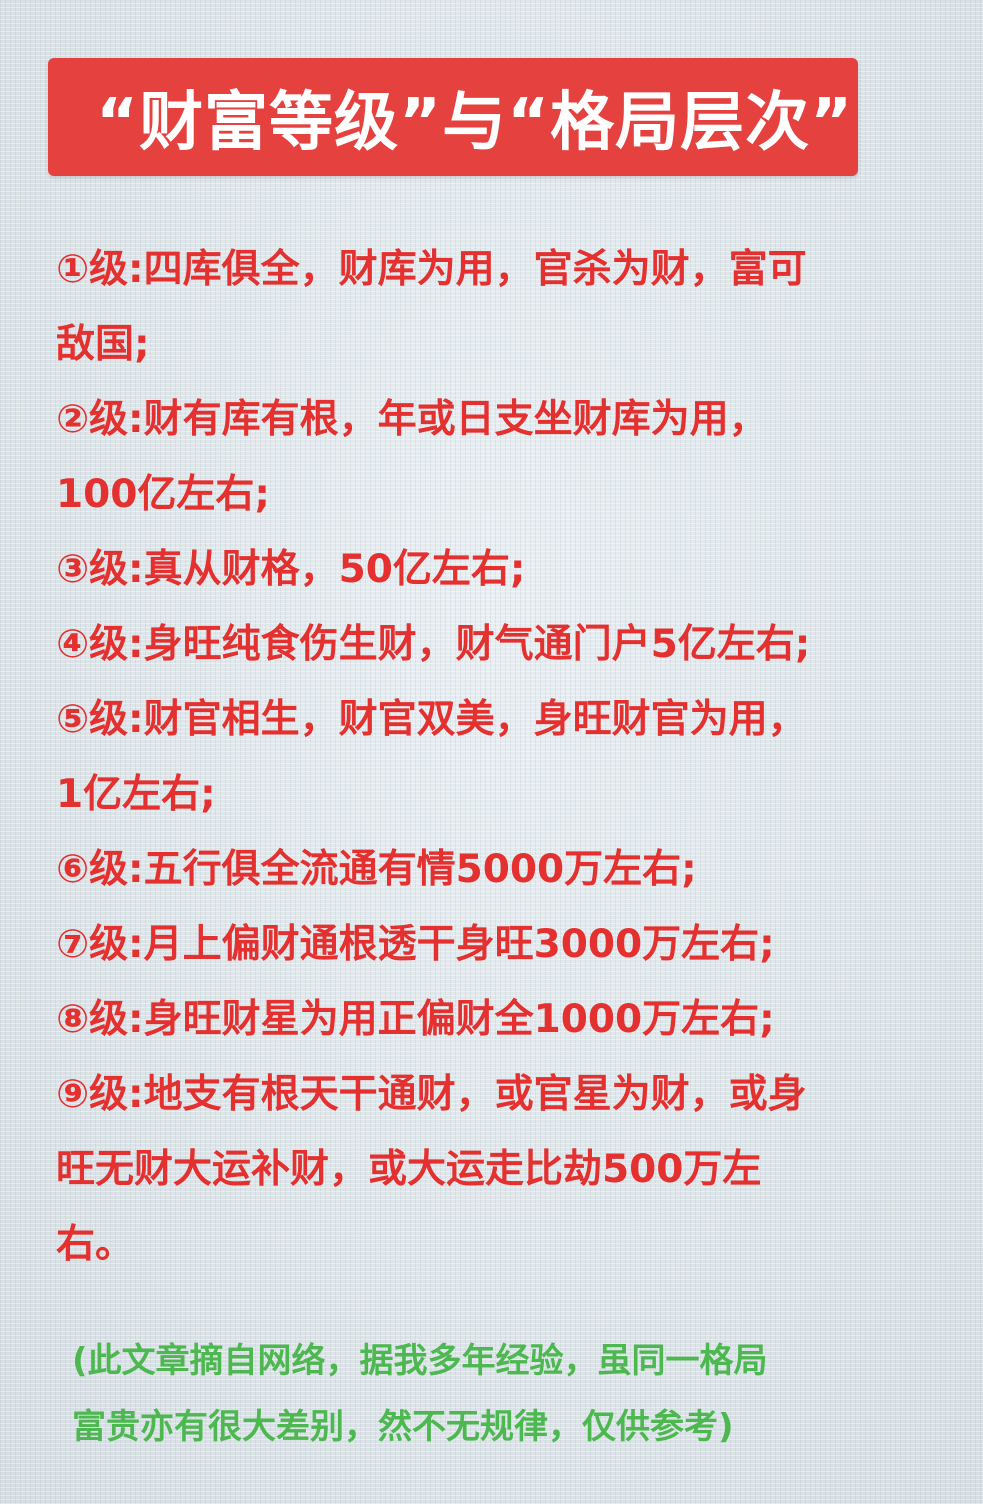  I want to click on level-line: 1亿左右;, so click(136, 794).